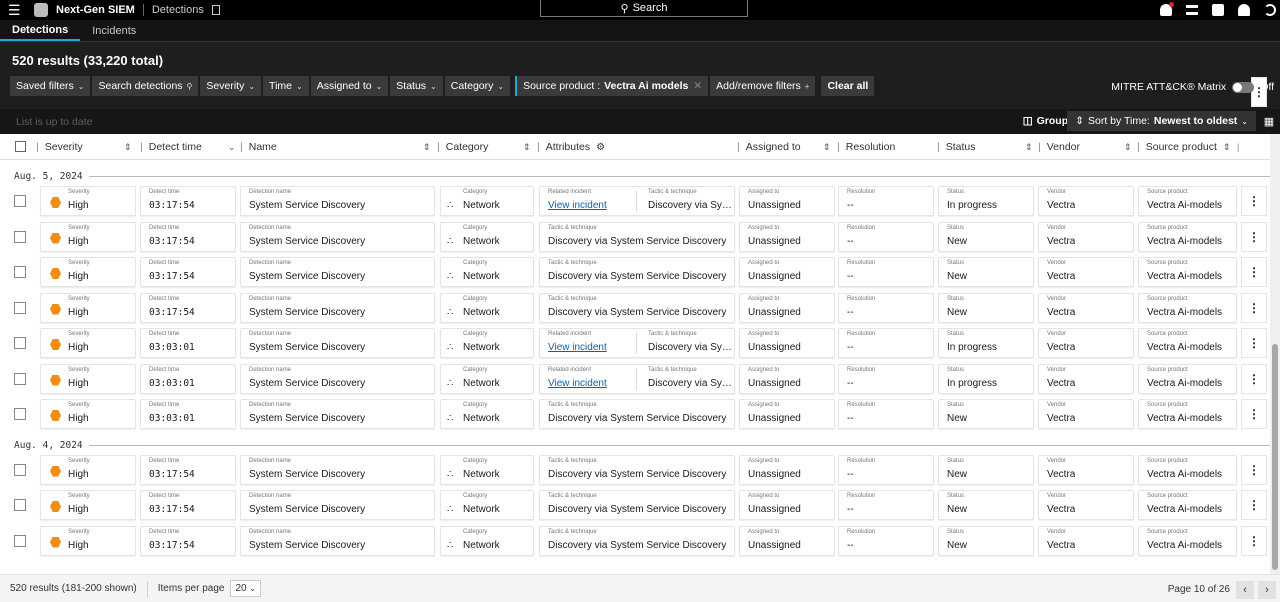 The image size is (1280, 602). Describe the element at coordinates (577, 205) in the screenshot. I see `related-incident-value: View incident` at that location.